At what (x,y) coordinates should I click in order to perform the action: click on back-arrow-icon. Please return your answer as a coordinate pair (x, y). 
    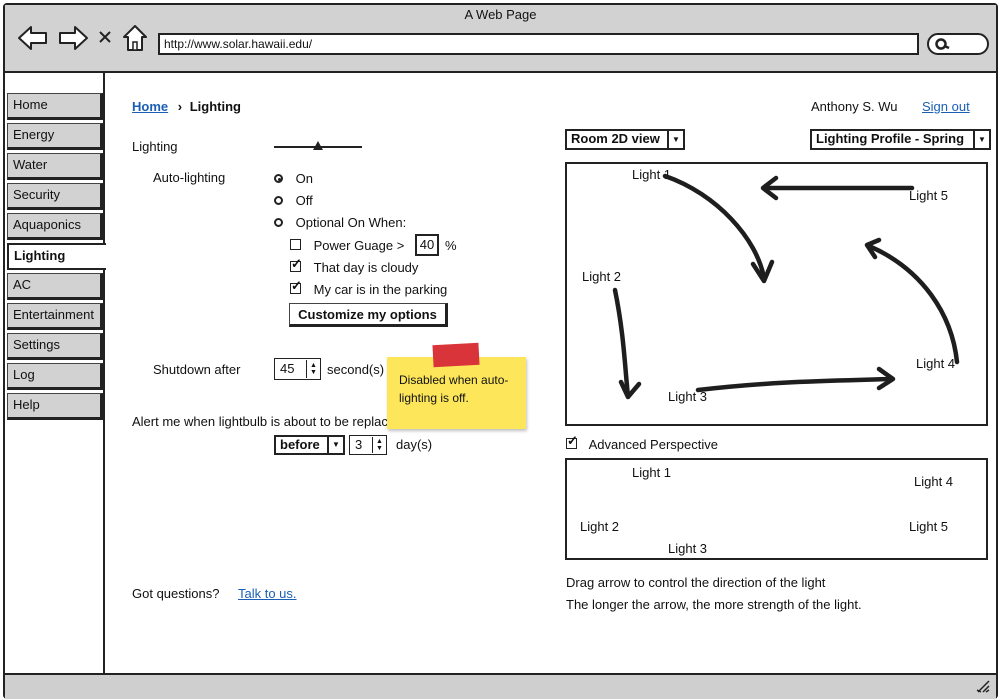
    Looking at the image, I should click on (33, 38).